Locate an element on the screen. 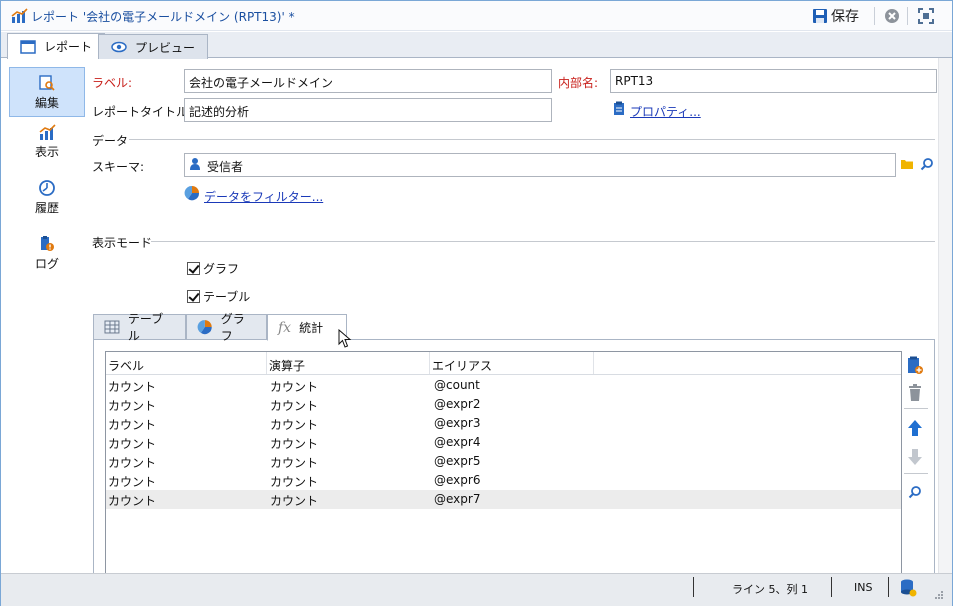  table-row: カウント カウント @expr2 is located at coordinates (503, 404).